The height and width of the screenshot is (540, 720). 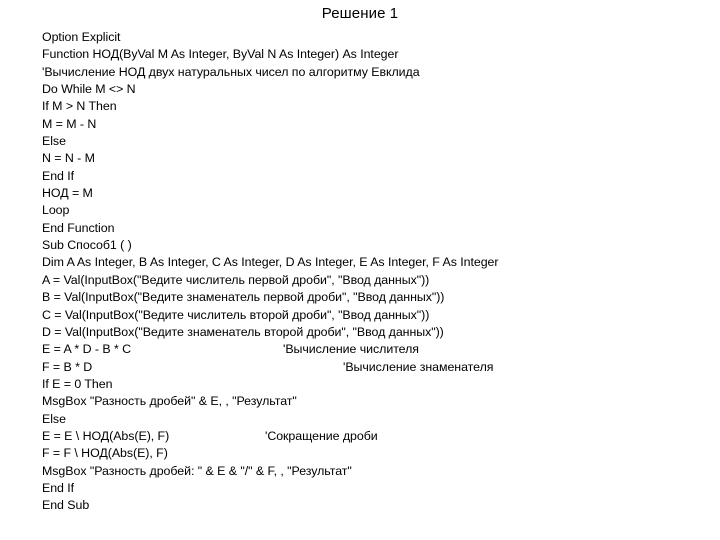 I want to click on code-line: Option Explicit, so click(x=372, y=37).